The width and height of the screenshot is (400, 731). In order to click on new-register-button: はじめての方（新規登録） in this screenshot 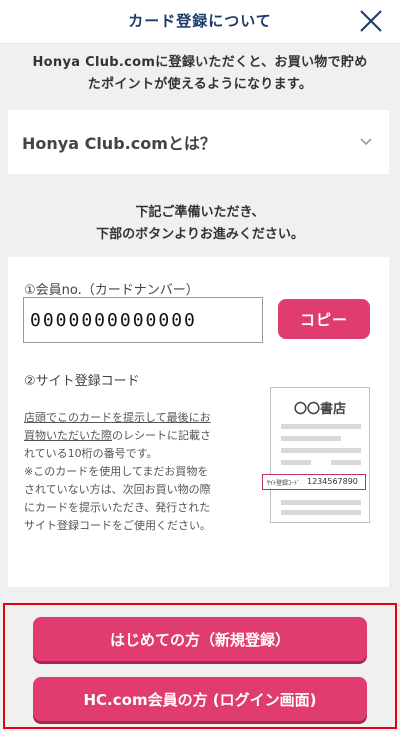, I will do `click(200, 639)`.